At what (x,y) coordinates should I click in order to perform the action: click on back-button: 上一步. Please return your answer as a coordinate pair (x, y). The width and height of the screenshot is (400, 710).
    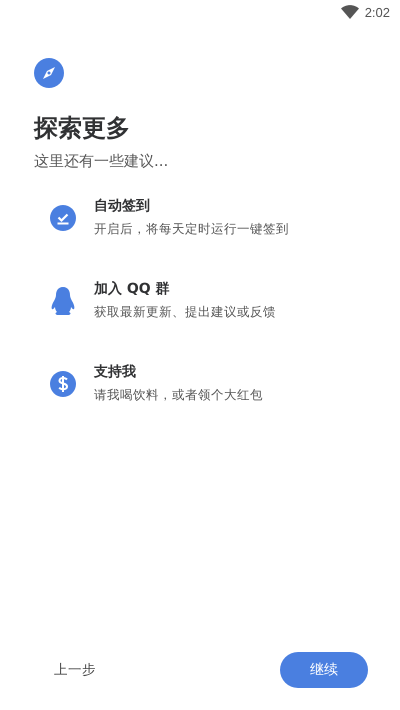
    Looking at the image, I should click on (75, 670).